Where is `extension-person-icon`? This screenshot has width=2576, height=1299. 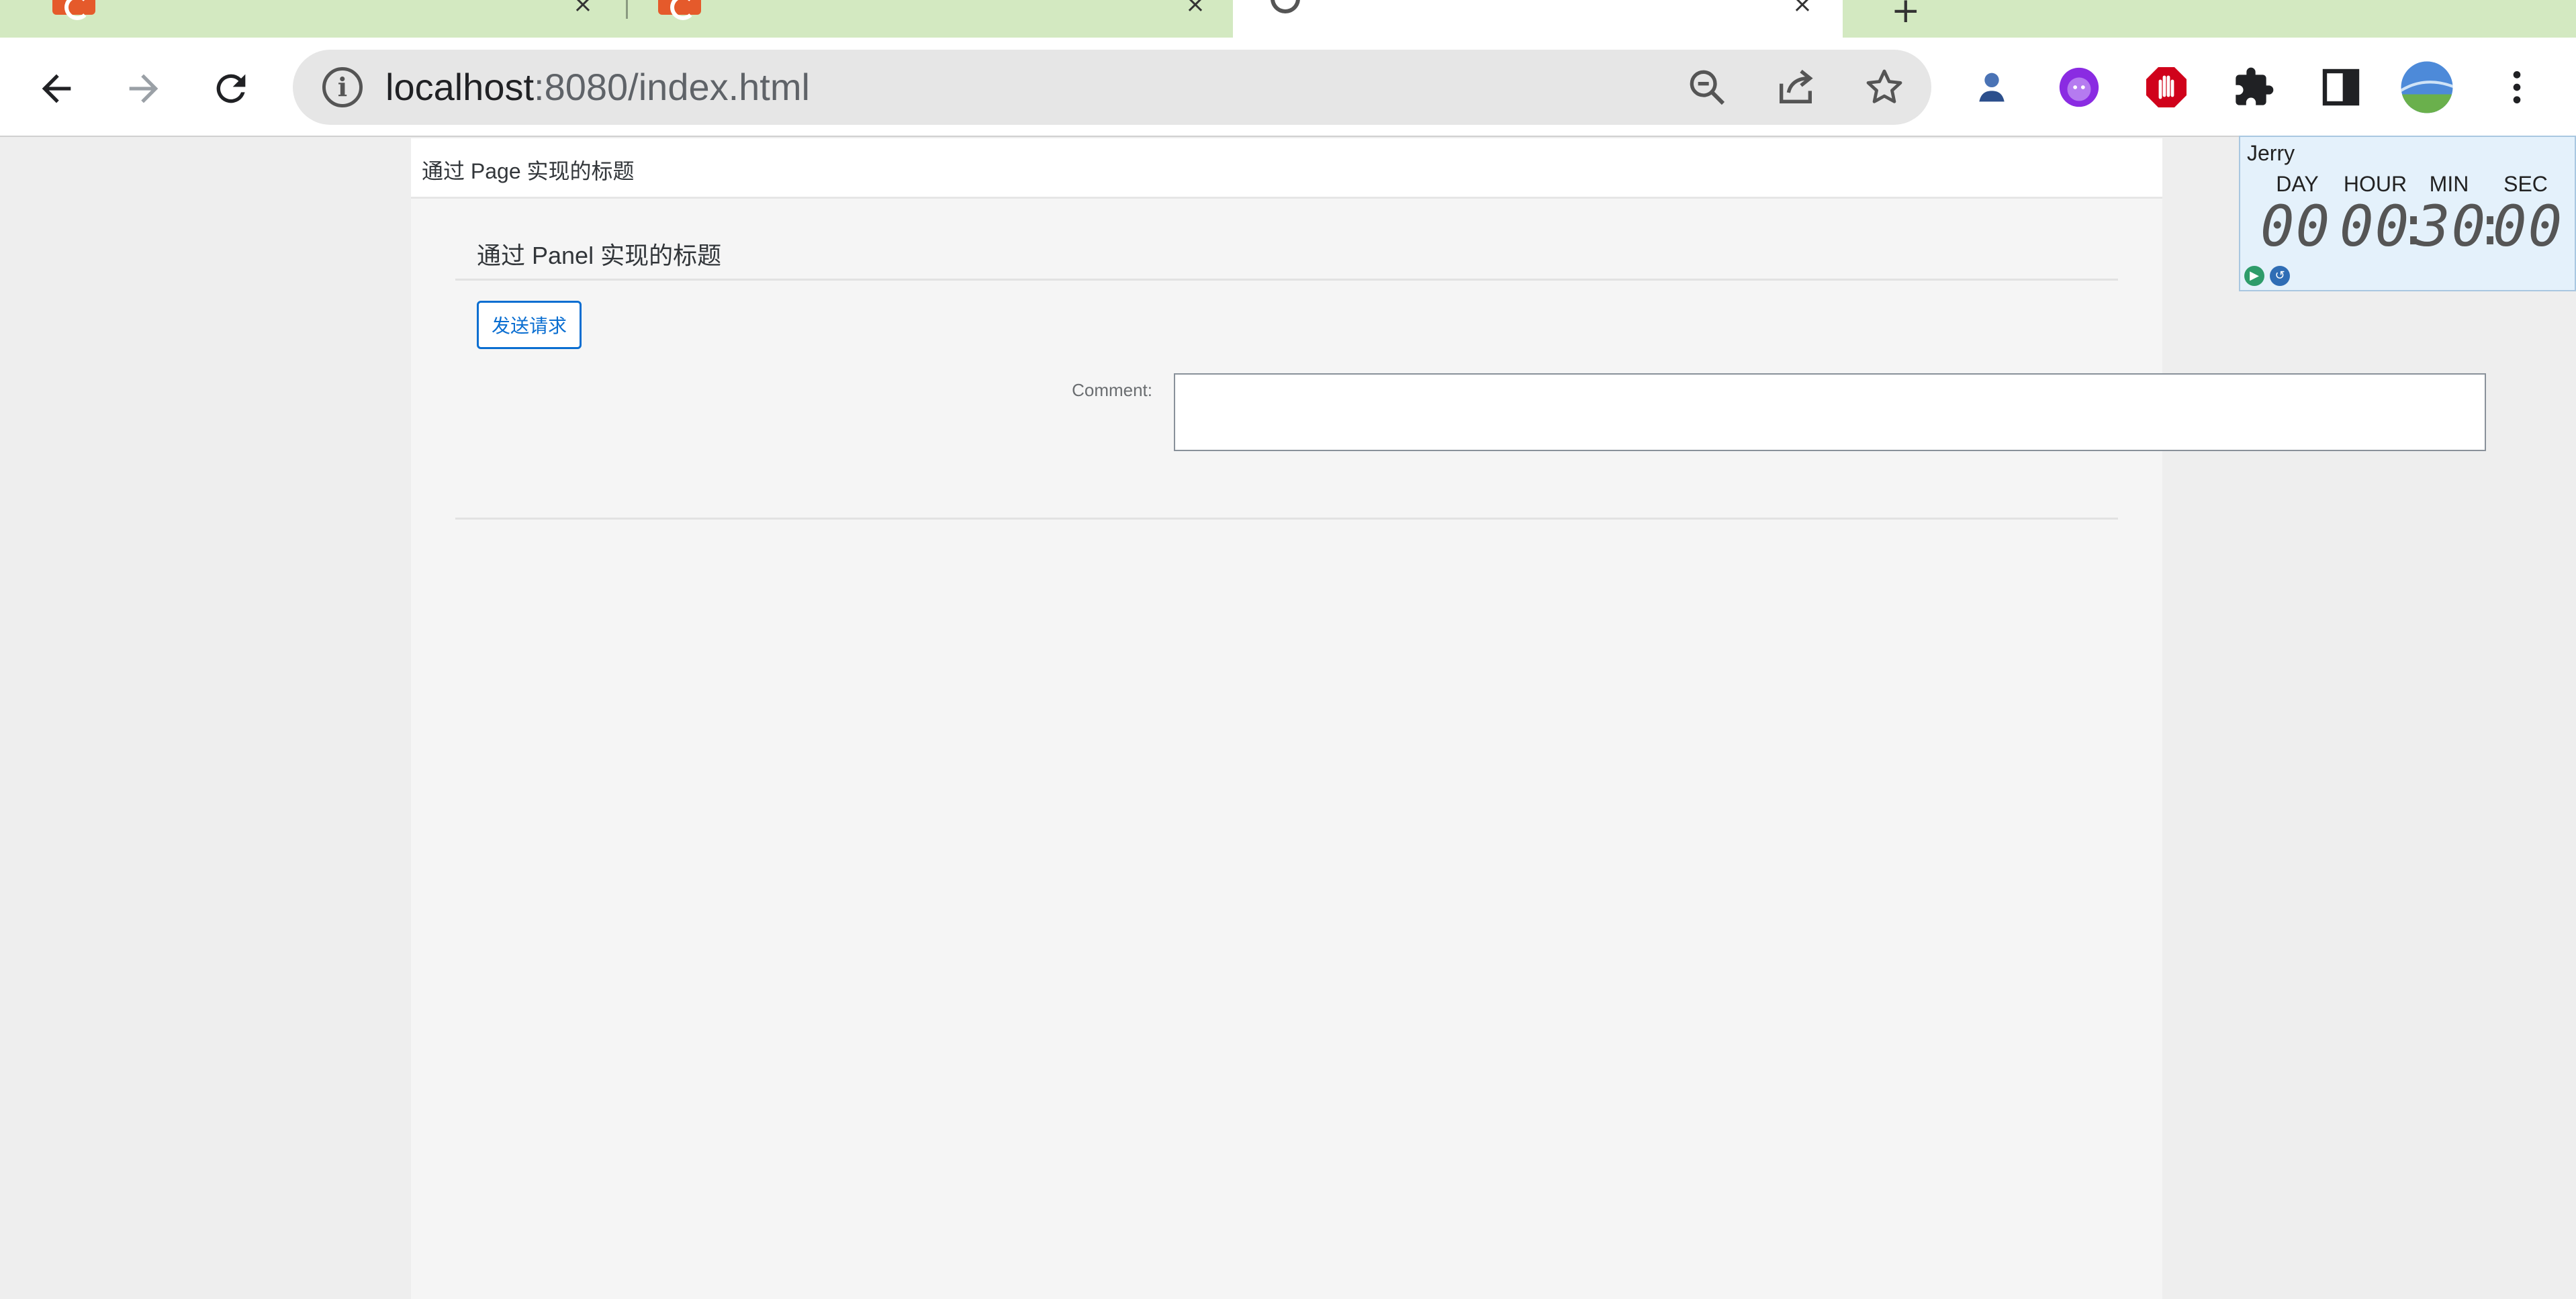
extension-person-icon is located at coordinates (1992, 87).